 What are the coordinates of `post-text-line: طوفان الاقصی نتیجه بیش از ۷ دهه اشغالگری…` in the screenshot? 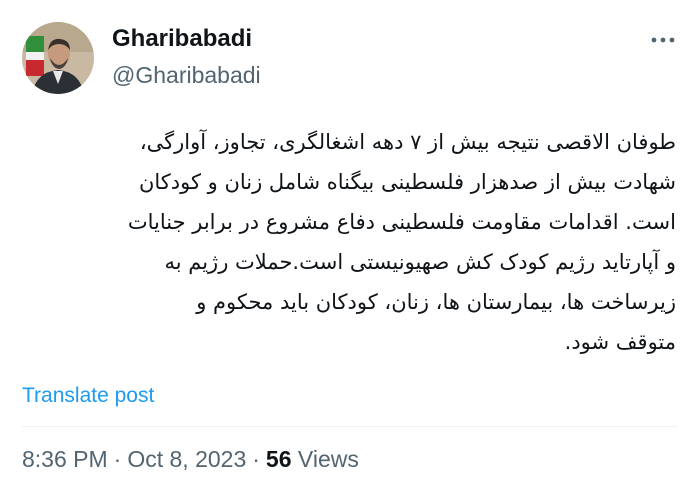 It's located at (407, 142).